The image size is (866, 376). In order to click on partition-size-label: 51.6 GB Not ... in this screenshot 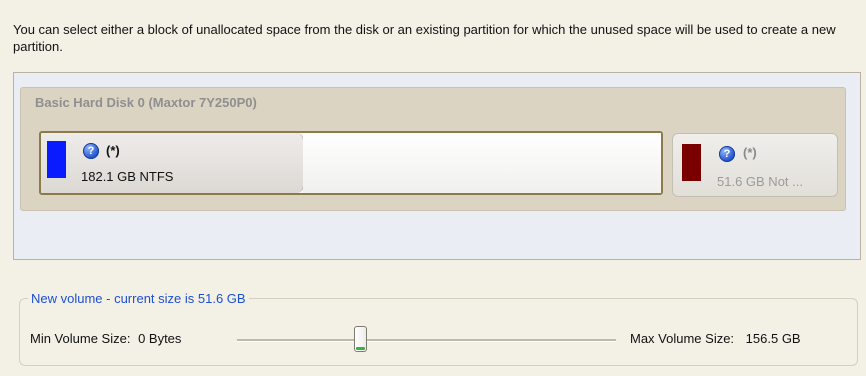, I will do `click(760, 181)`.